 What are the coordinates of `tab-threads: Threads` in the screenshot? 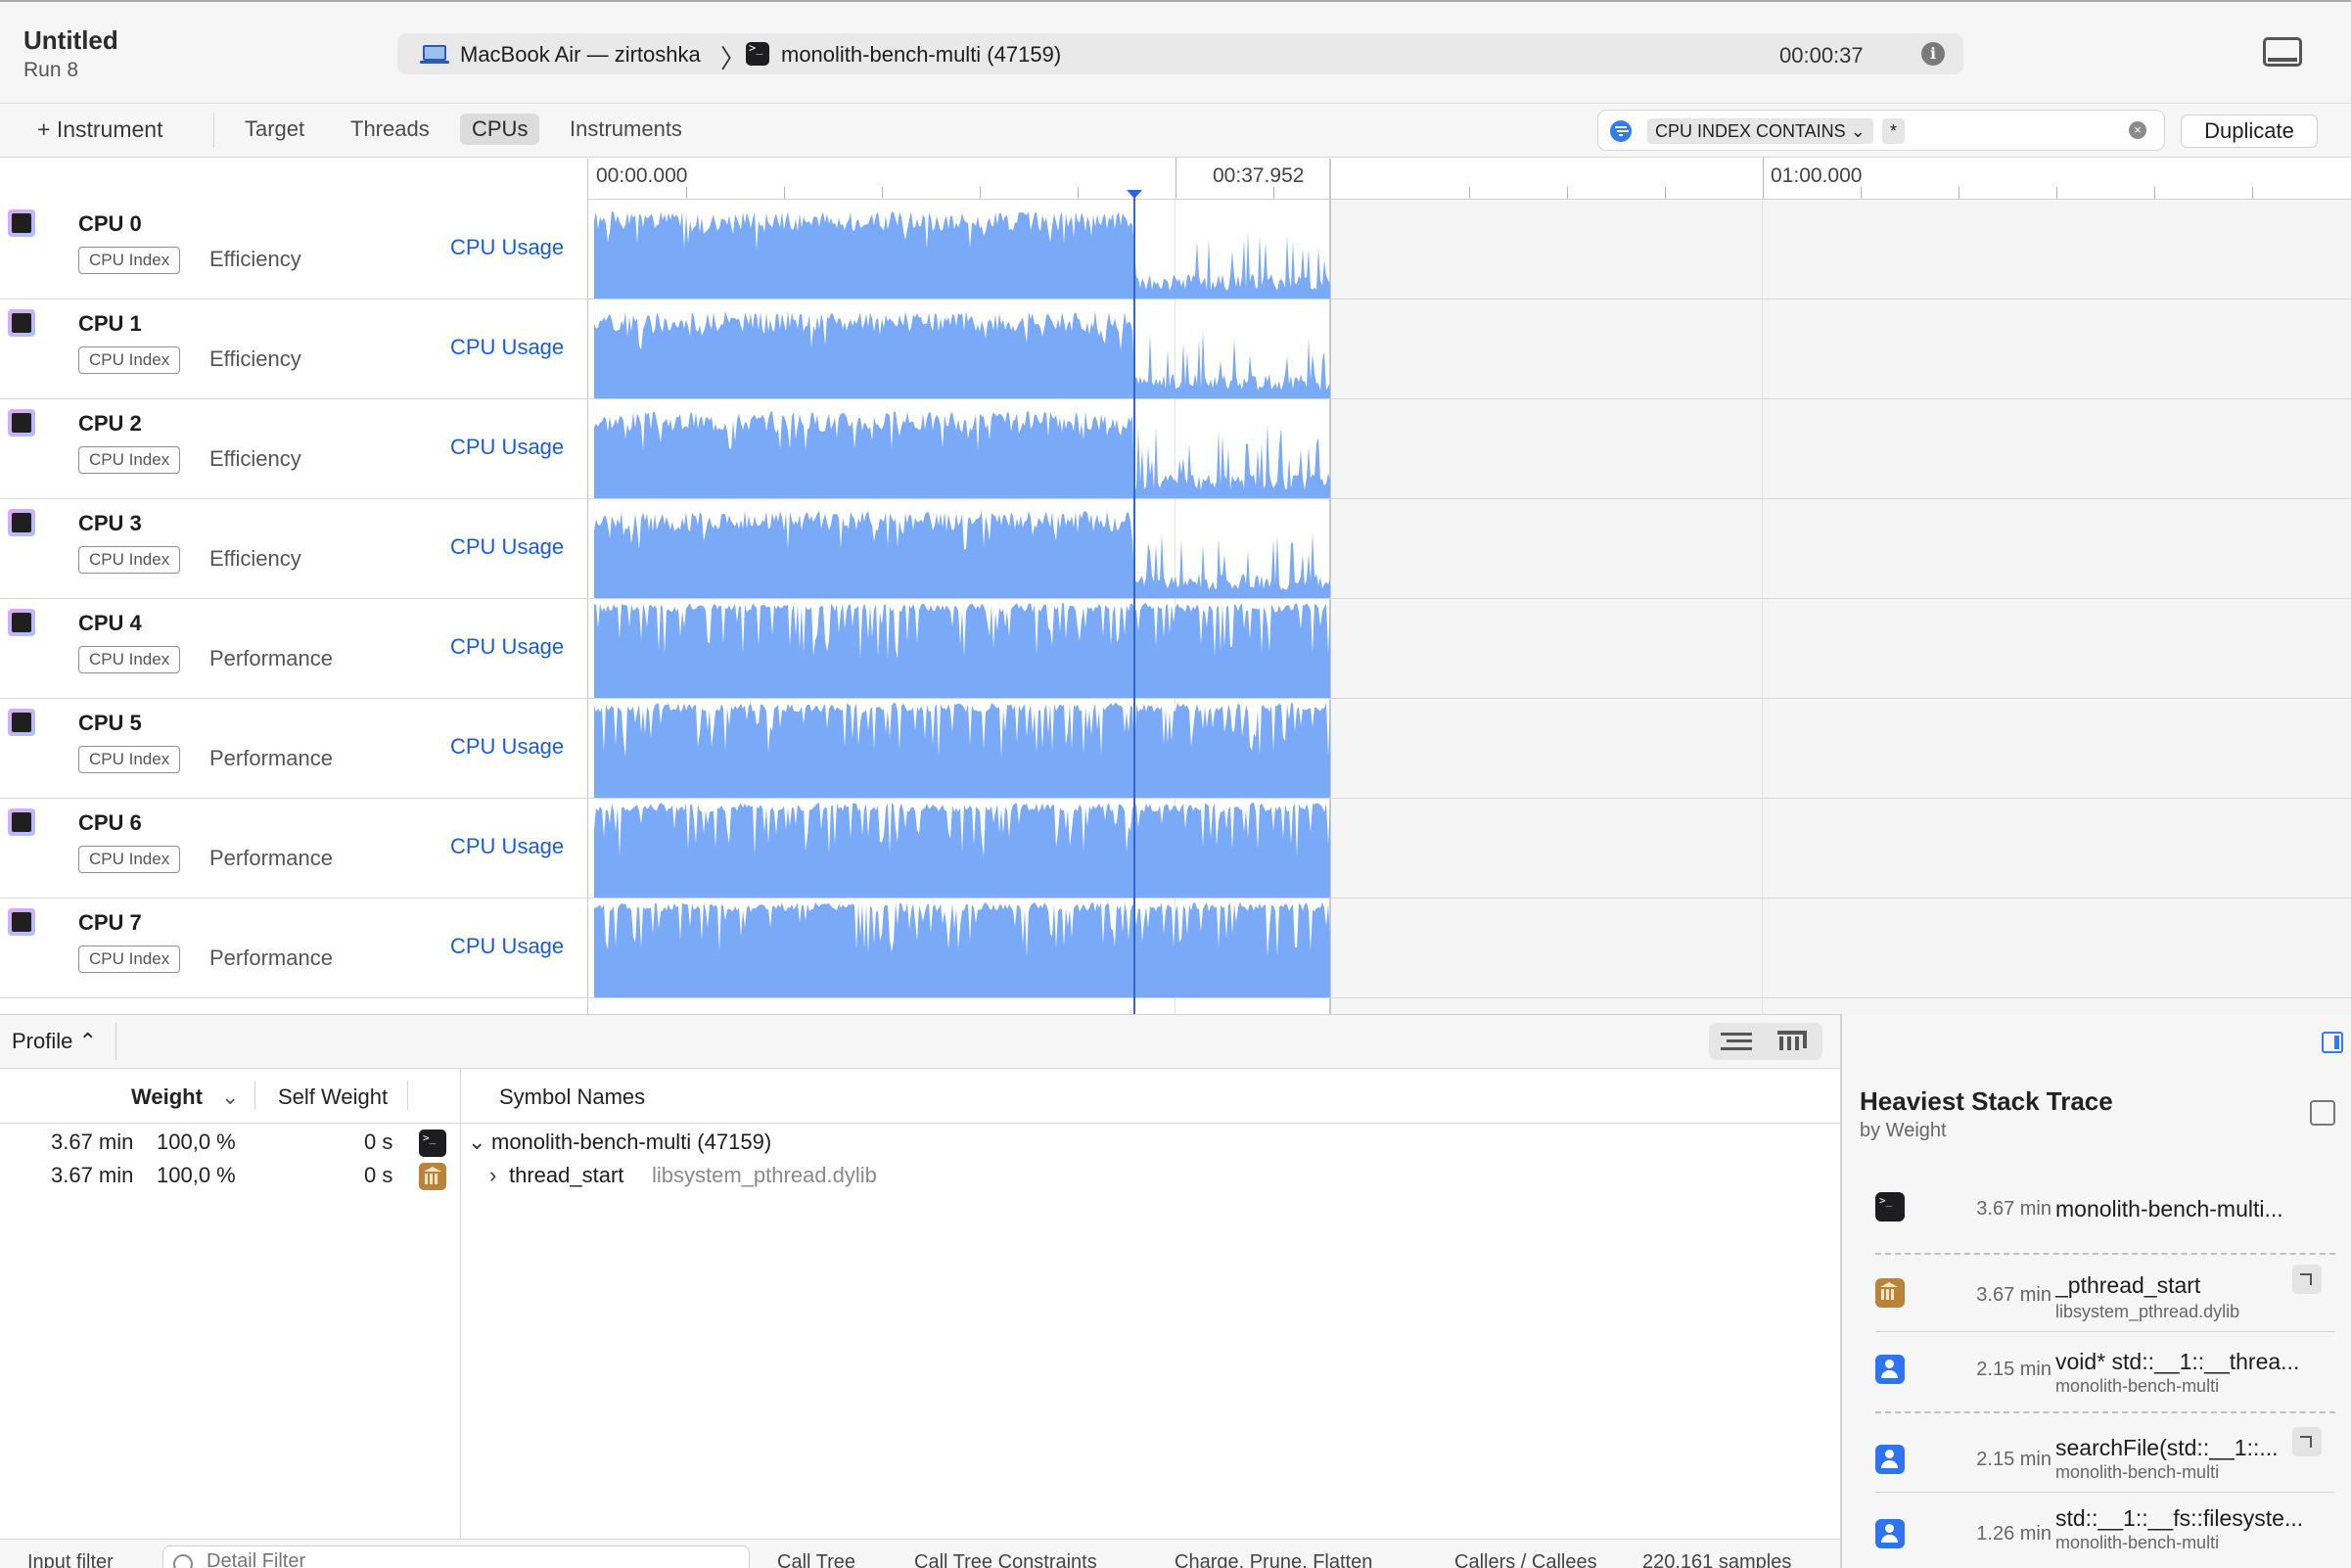 It's located at (390, 129).